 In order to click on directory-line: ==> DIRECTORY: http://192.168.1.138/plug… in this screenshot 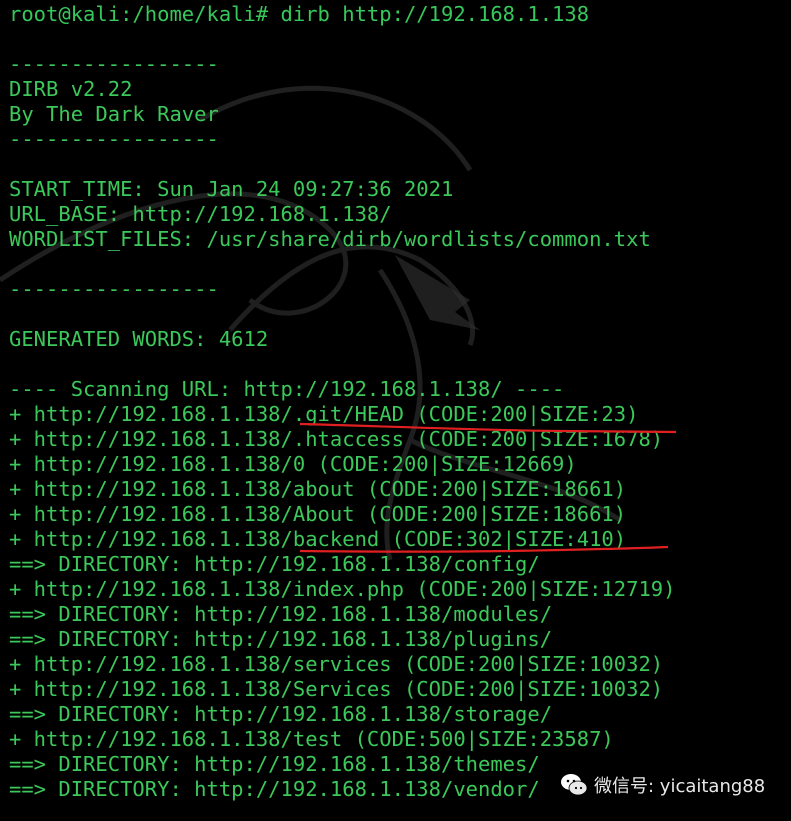, I will do `click(281, 639)`.